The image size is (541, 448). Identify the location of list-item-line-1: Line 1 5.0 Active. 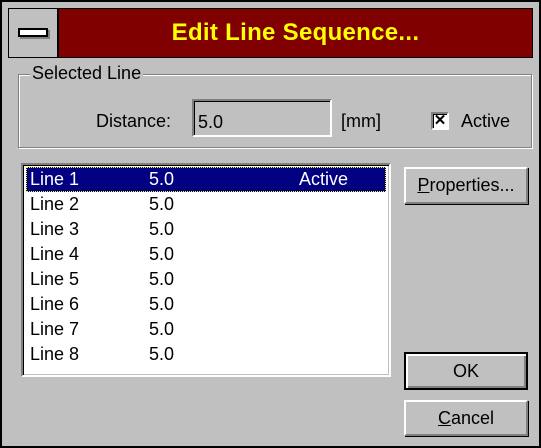
(206, 179).